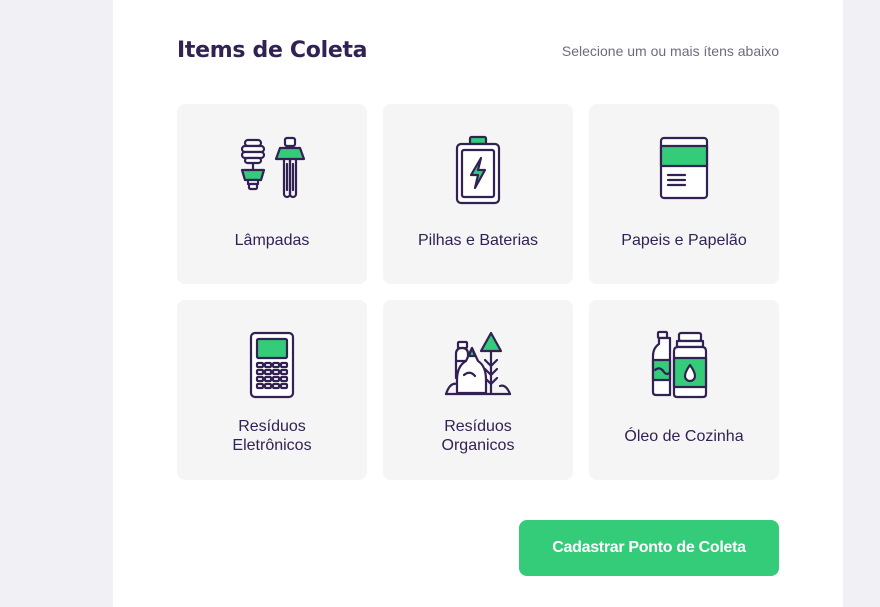  Describe the element at coordinates (684, 170) in the screenshot. I see `paper-icon` at that location.